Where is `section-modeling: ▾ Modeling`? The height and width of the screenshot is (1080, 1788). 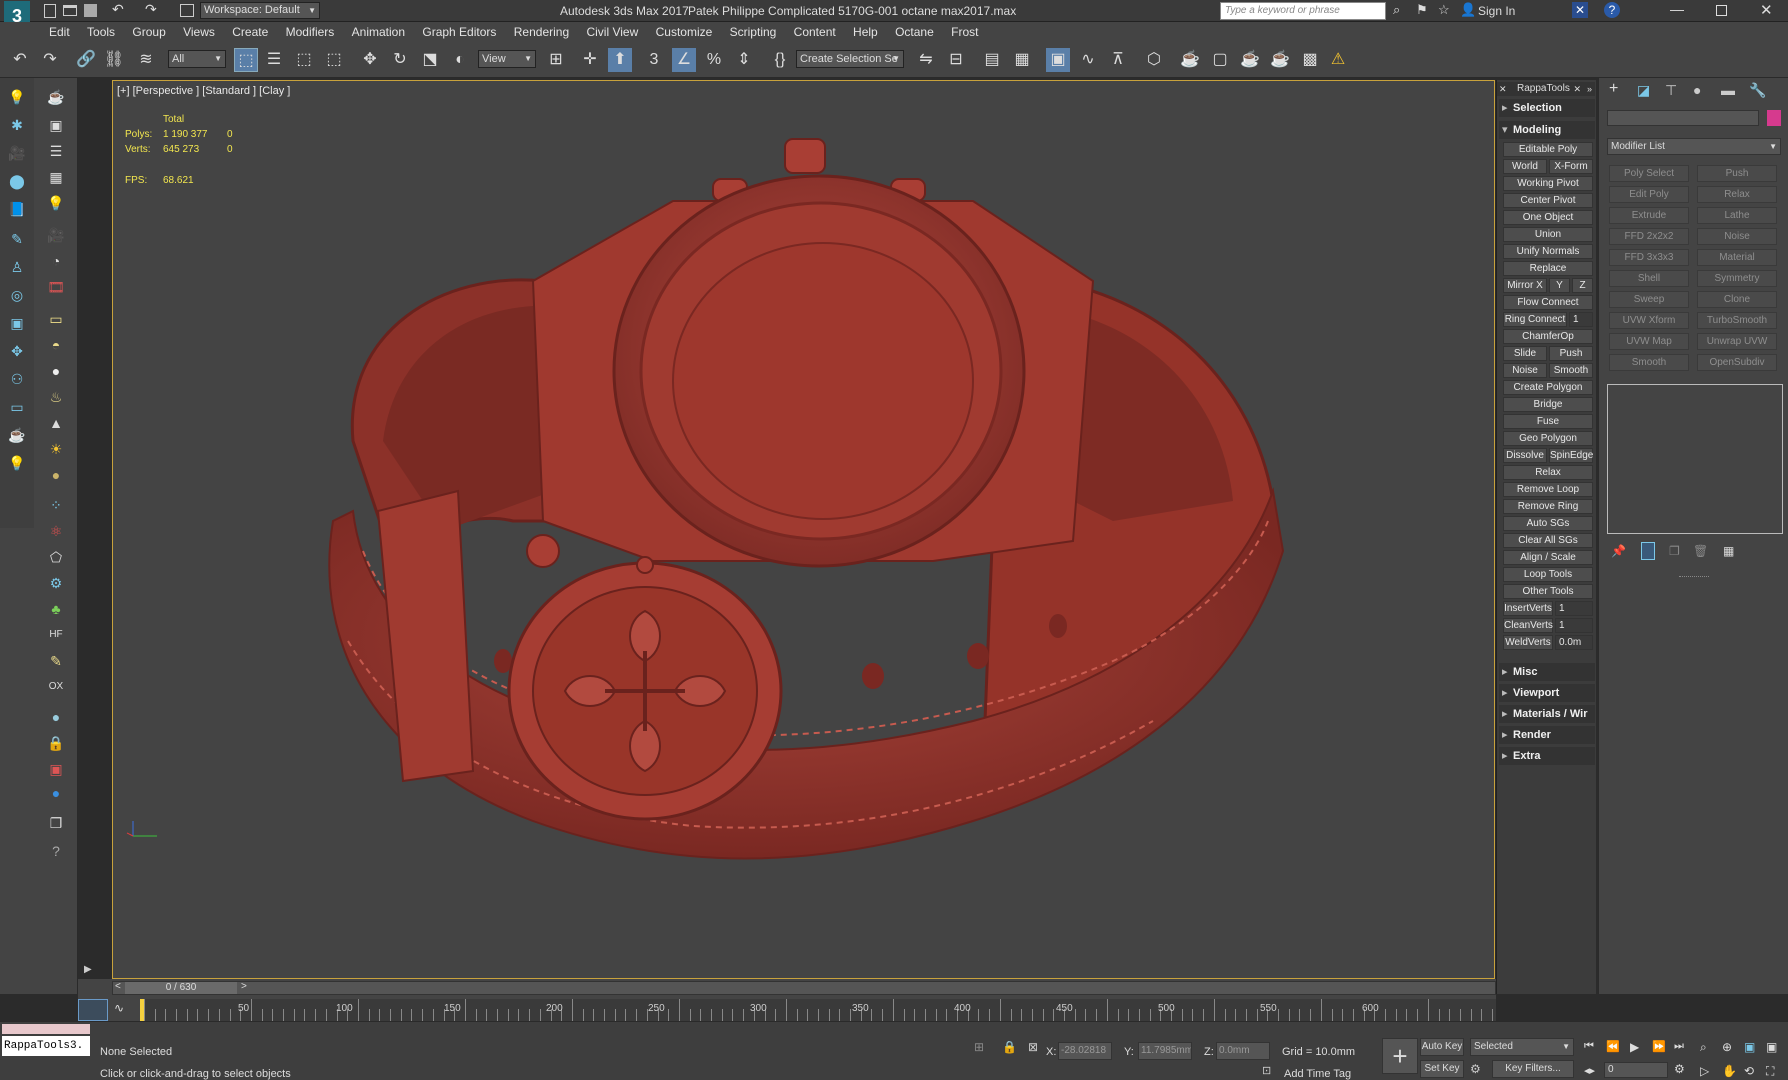 section-modeling: ▾ Modeling is located at coordinates (1547, 130).